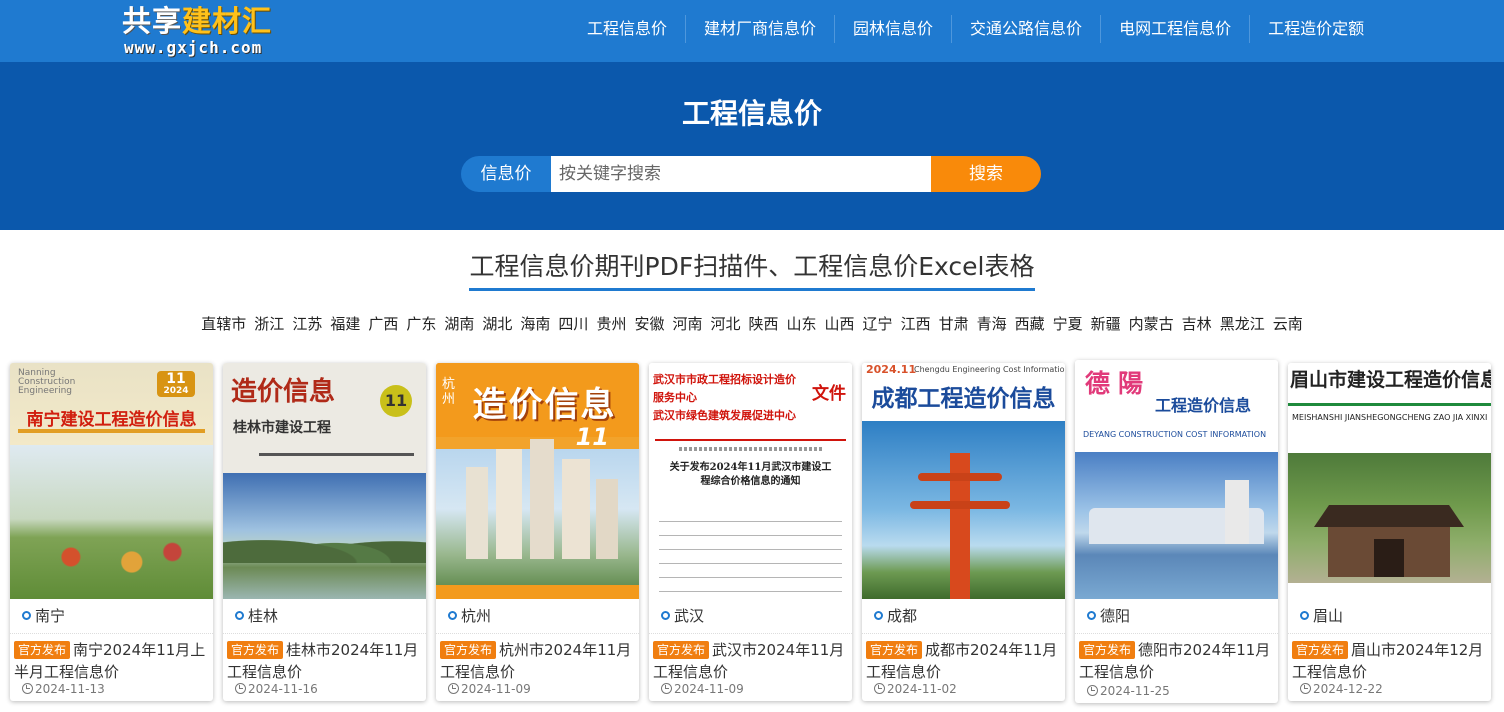 Image resolution: width=1504 pixels, height=712 pixels. What do you see at coordinates (111, 420) in the screenshot?
I see `cover-title: 南宁建设工程造价信息` at bounding box center [111, 420].